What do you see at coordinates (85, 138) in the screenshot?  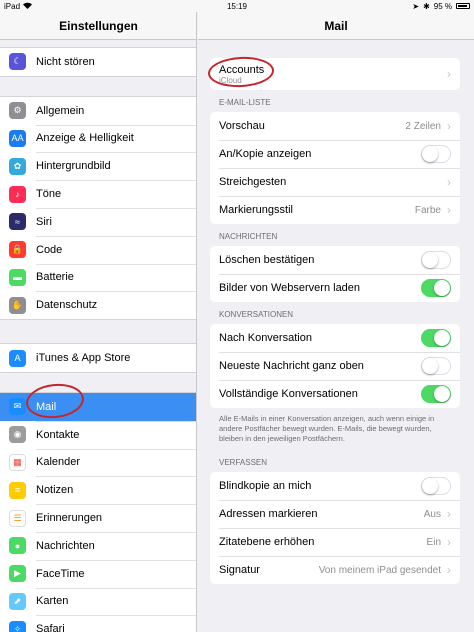 I see `sidebar-item-label: Anzeige & Helligkeit` at bounding box center [85, 138].